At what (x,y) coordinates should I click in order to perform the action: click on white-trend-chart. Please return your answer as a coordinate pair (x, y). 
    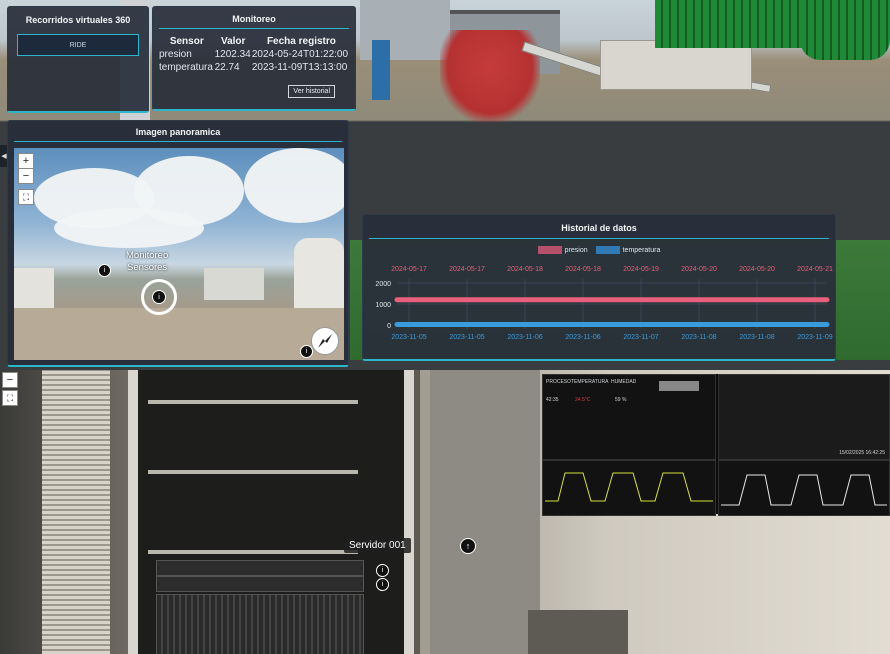
    Looking at the image, I should click on (804, 490).